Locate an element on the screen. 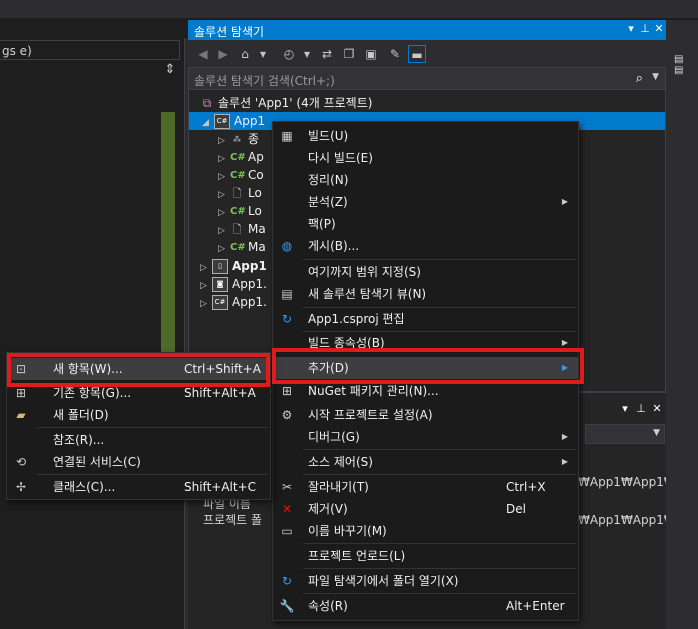 The height and width of the screenshot is (629, 698). menu-item-new-view: ▤ 새 솔루션 탐색기 뷰(N) is located at coordinates (425, 294).